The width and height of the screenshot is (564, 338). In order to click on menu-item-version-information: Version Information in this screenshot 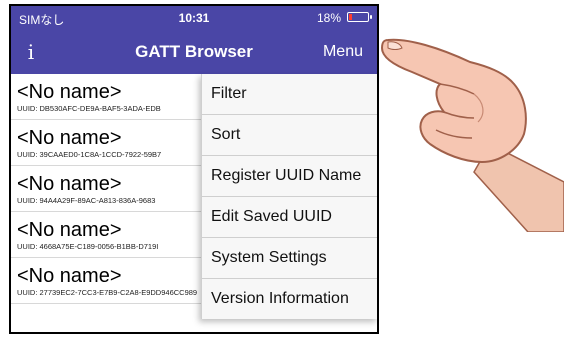, I will do `click(289, 299)`.